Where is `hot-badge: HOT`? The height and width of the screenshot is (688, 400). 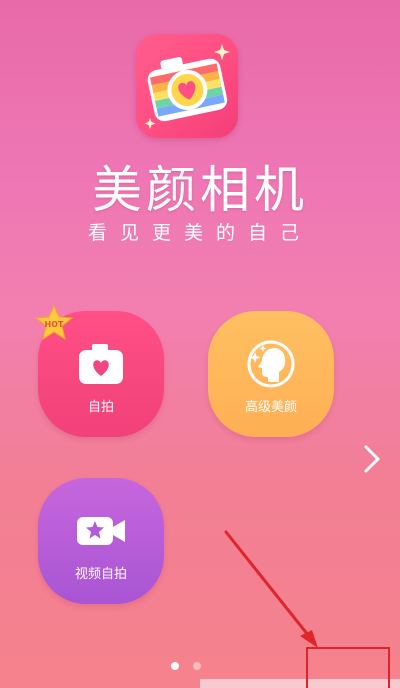 hot-badge: HOT is located at coordinates (54, 322).